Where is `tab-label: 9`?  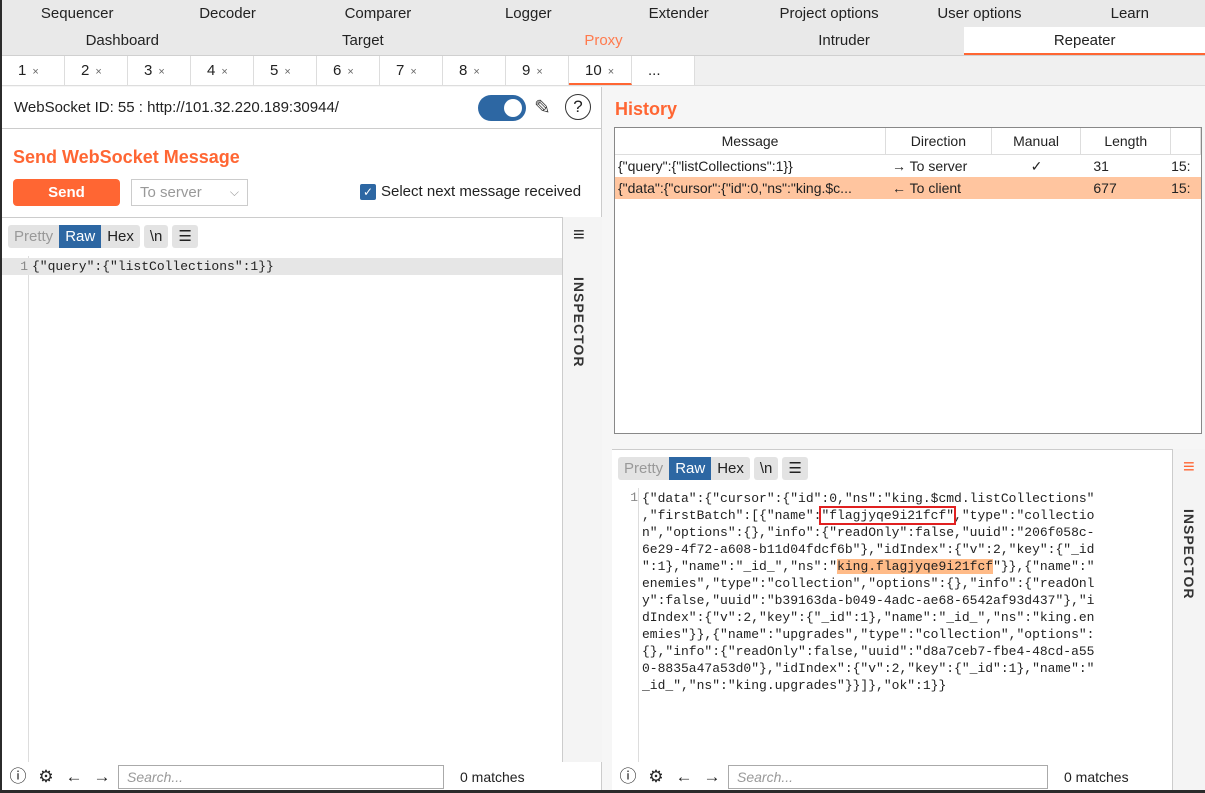
tab-label: 9 is located at coordinates (526, 70).